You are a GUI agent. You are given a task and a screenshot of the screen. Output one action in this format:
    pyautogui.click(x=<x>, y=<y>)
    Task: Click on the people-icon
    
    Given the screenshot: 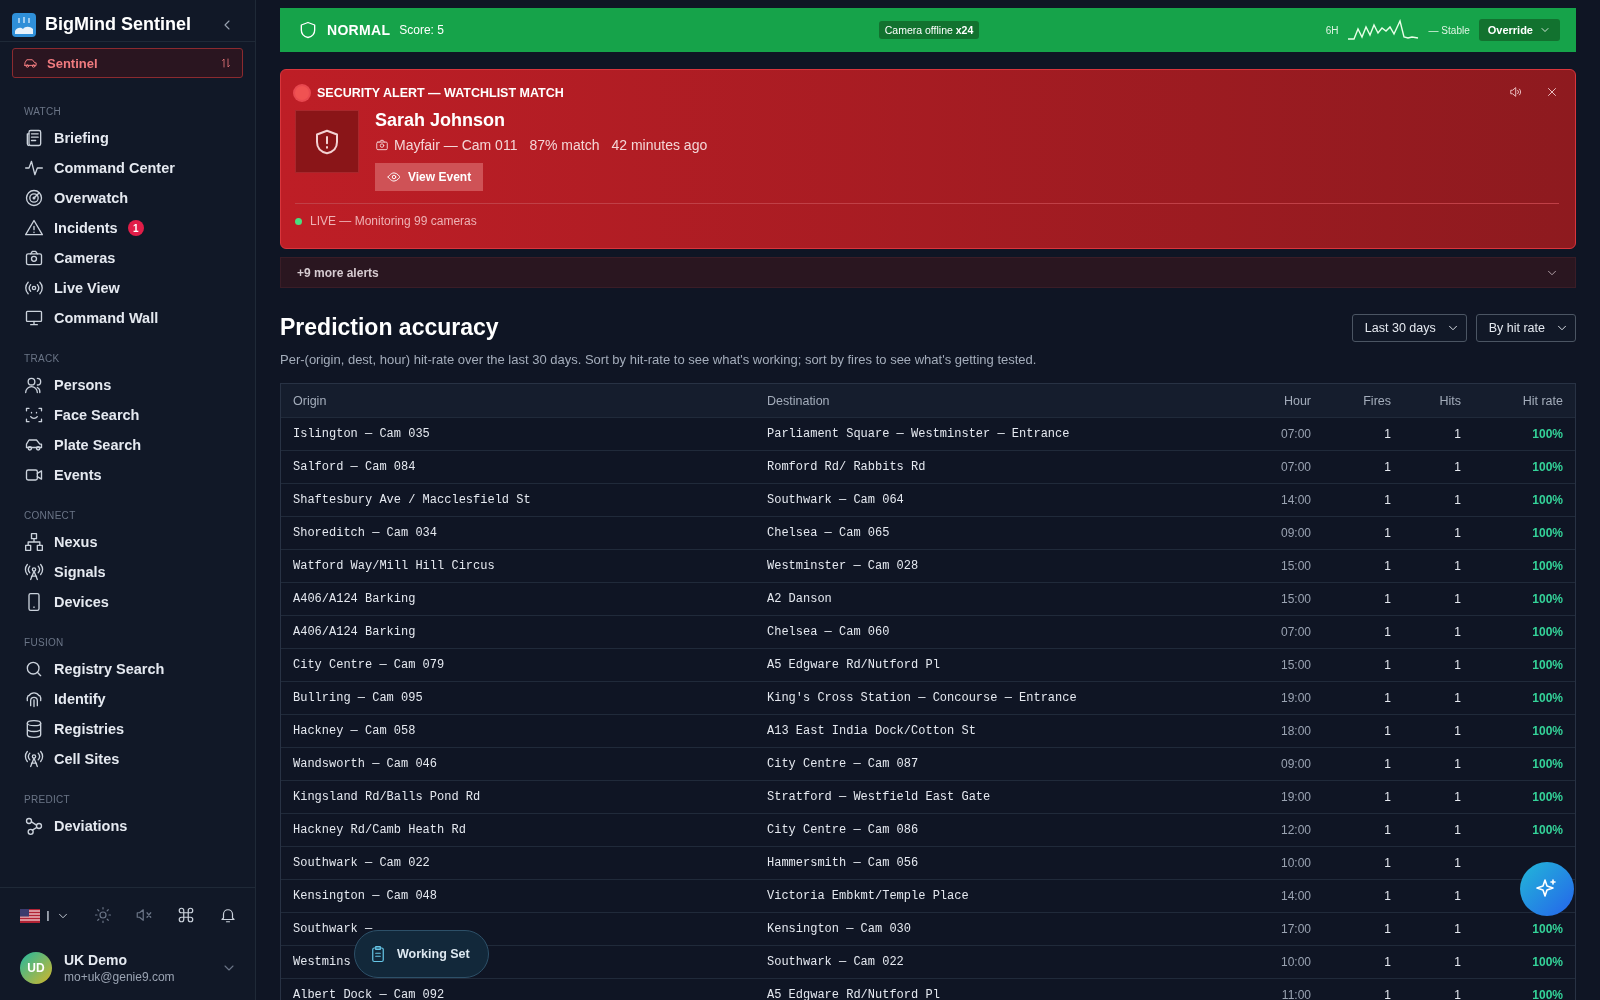 What is the action you would take?
    pyautogui.click(x=34, y=385)
    